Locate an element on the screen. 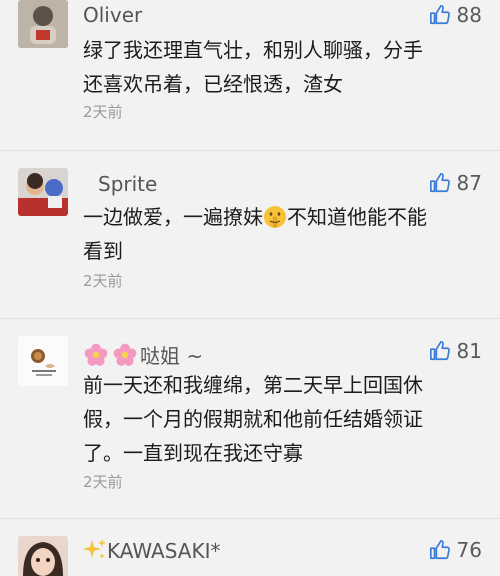 The height and width of the screenshot is (576, 500). username: KAWASAKI* is located at coordinates (151, 550).